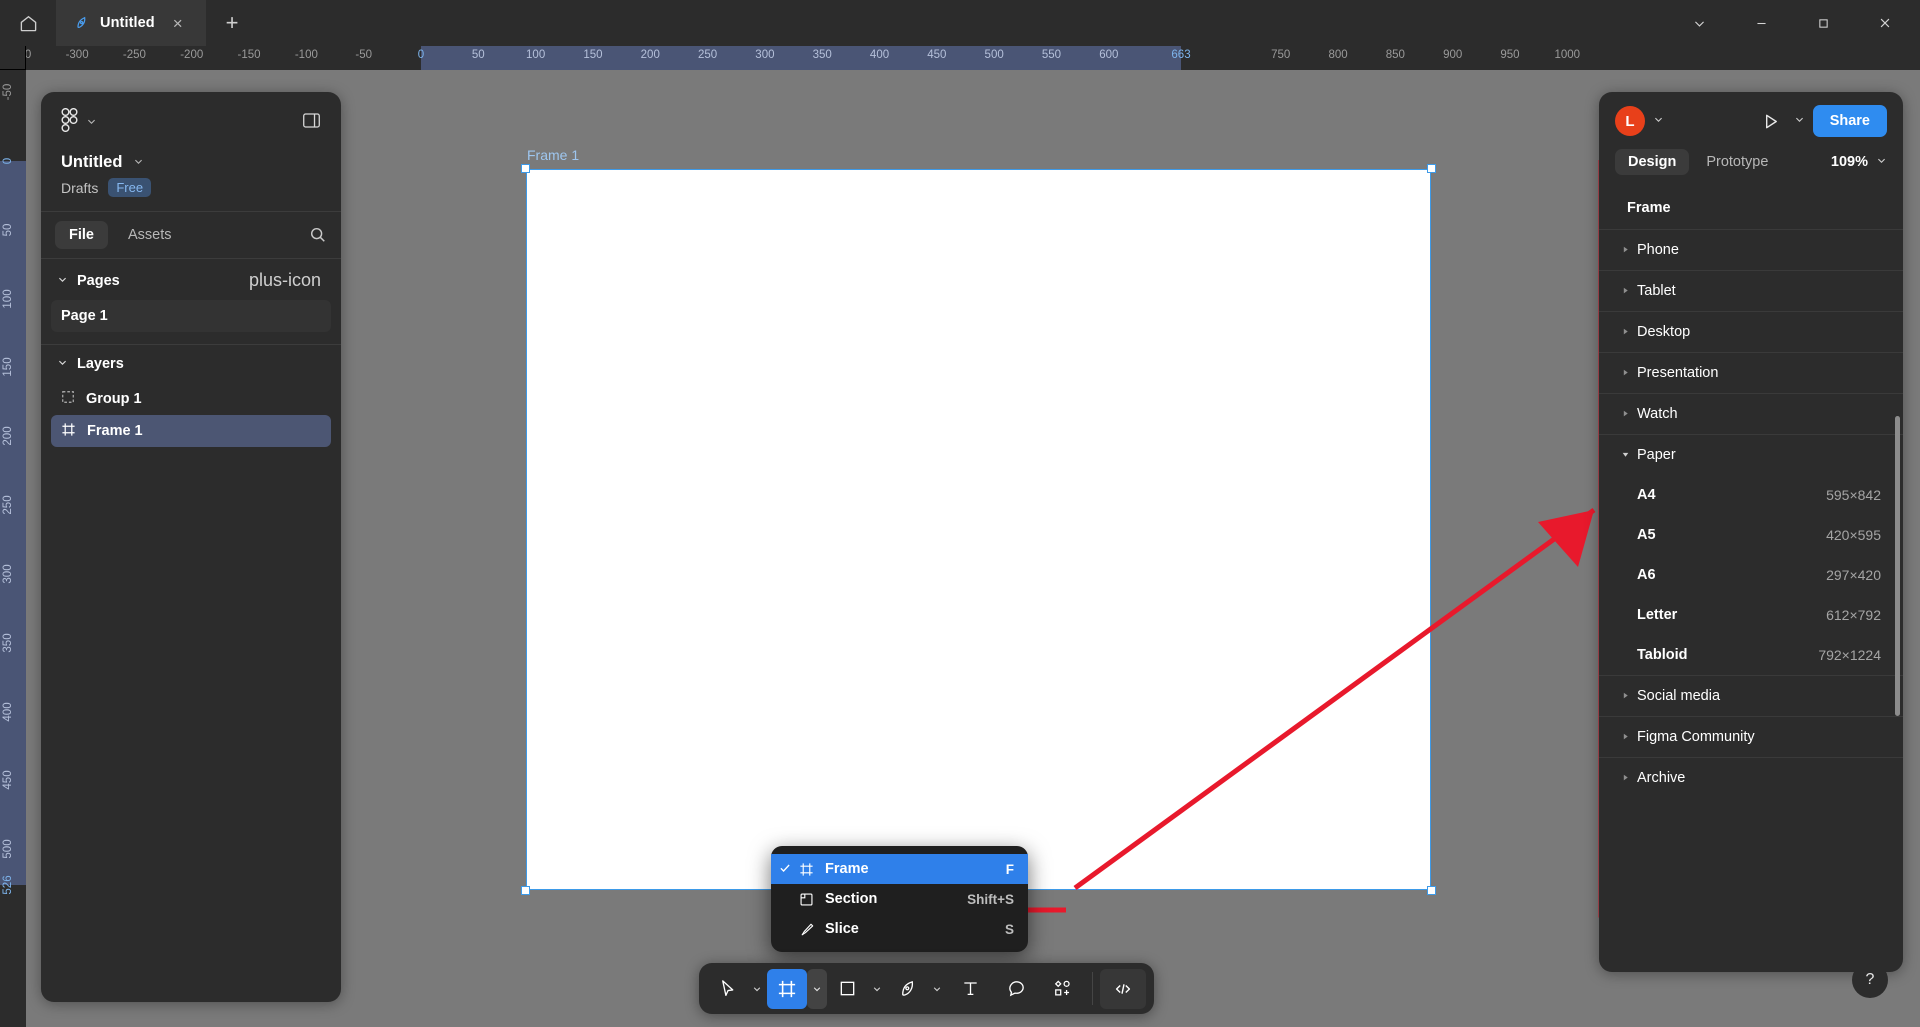 The width and height of the screenshot is (1920, 1027). What do you see at coordinates (1751, 372) in the screenshot?
I see `frame-group-presentation: Presentation` at bounding box center [1751, 372].